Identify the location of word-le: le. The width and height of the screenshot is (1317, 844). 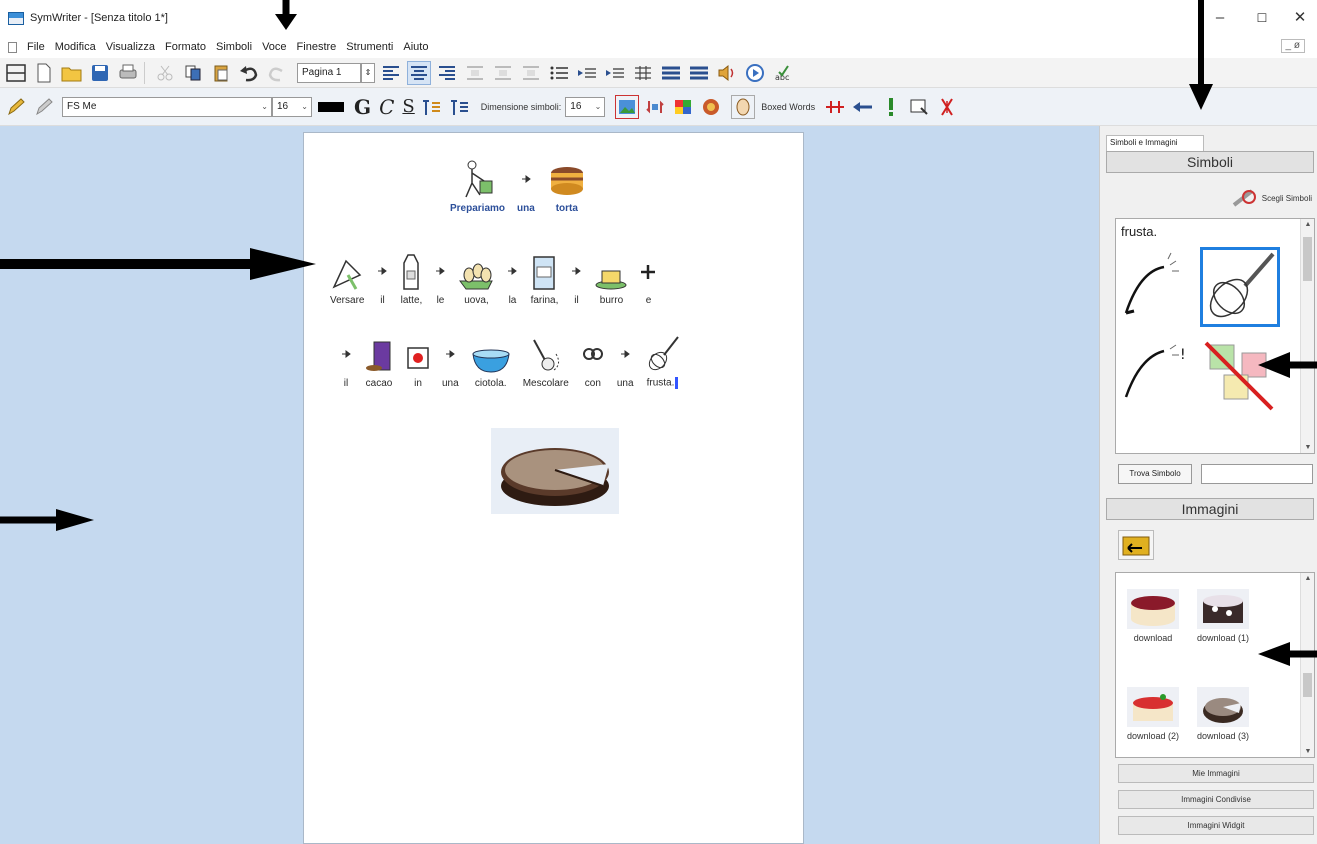
(440, 278).